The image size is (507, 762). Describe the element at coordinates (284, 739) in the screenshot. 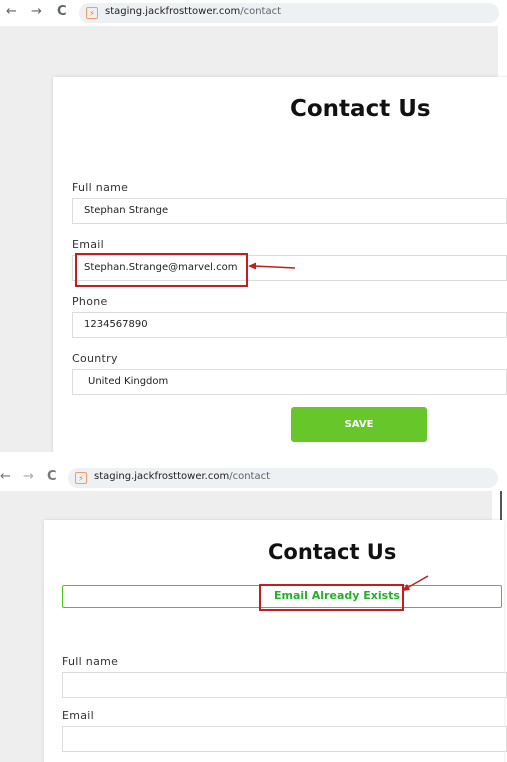

I see `email-field` at that location.